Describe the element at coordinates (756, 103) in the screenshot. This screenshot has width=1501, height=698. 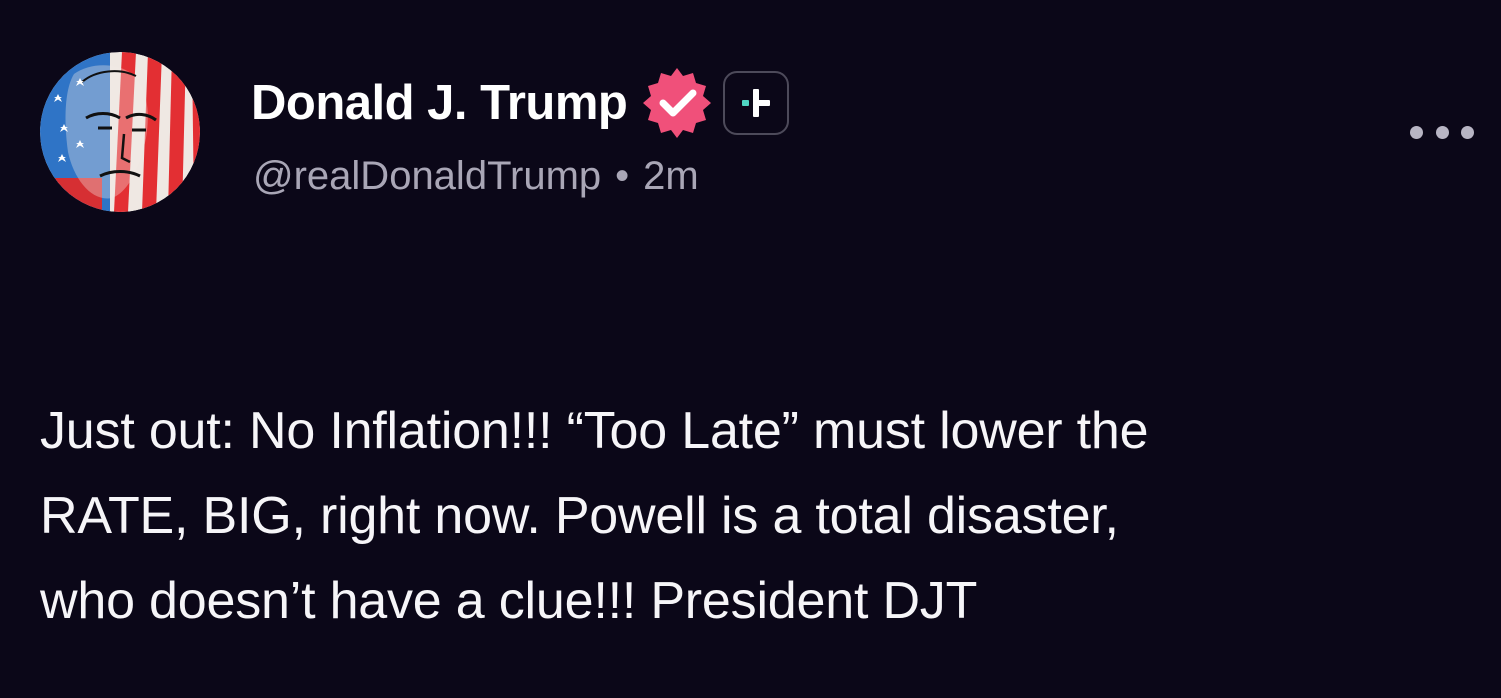
I see `plus-icon` at that location.